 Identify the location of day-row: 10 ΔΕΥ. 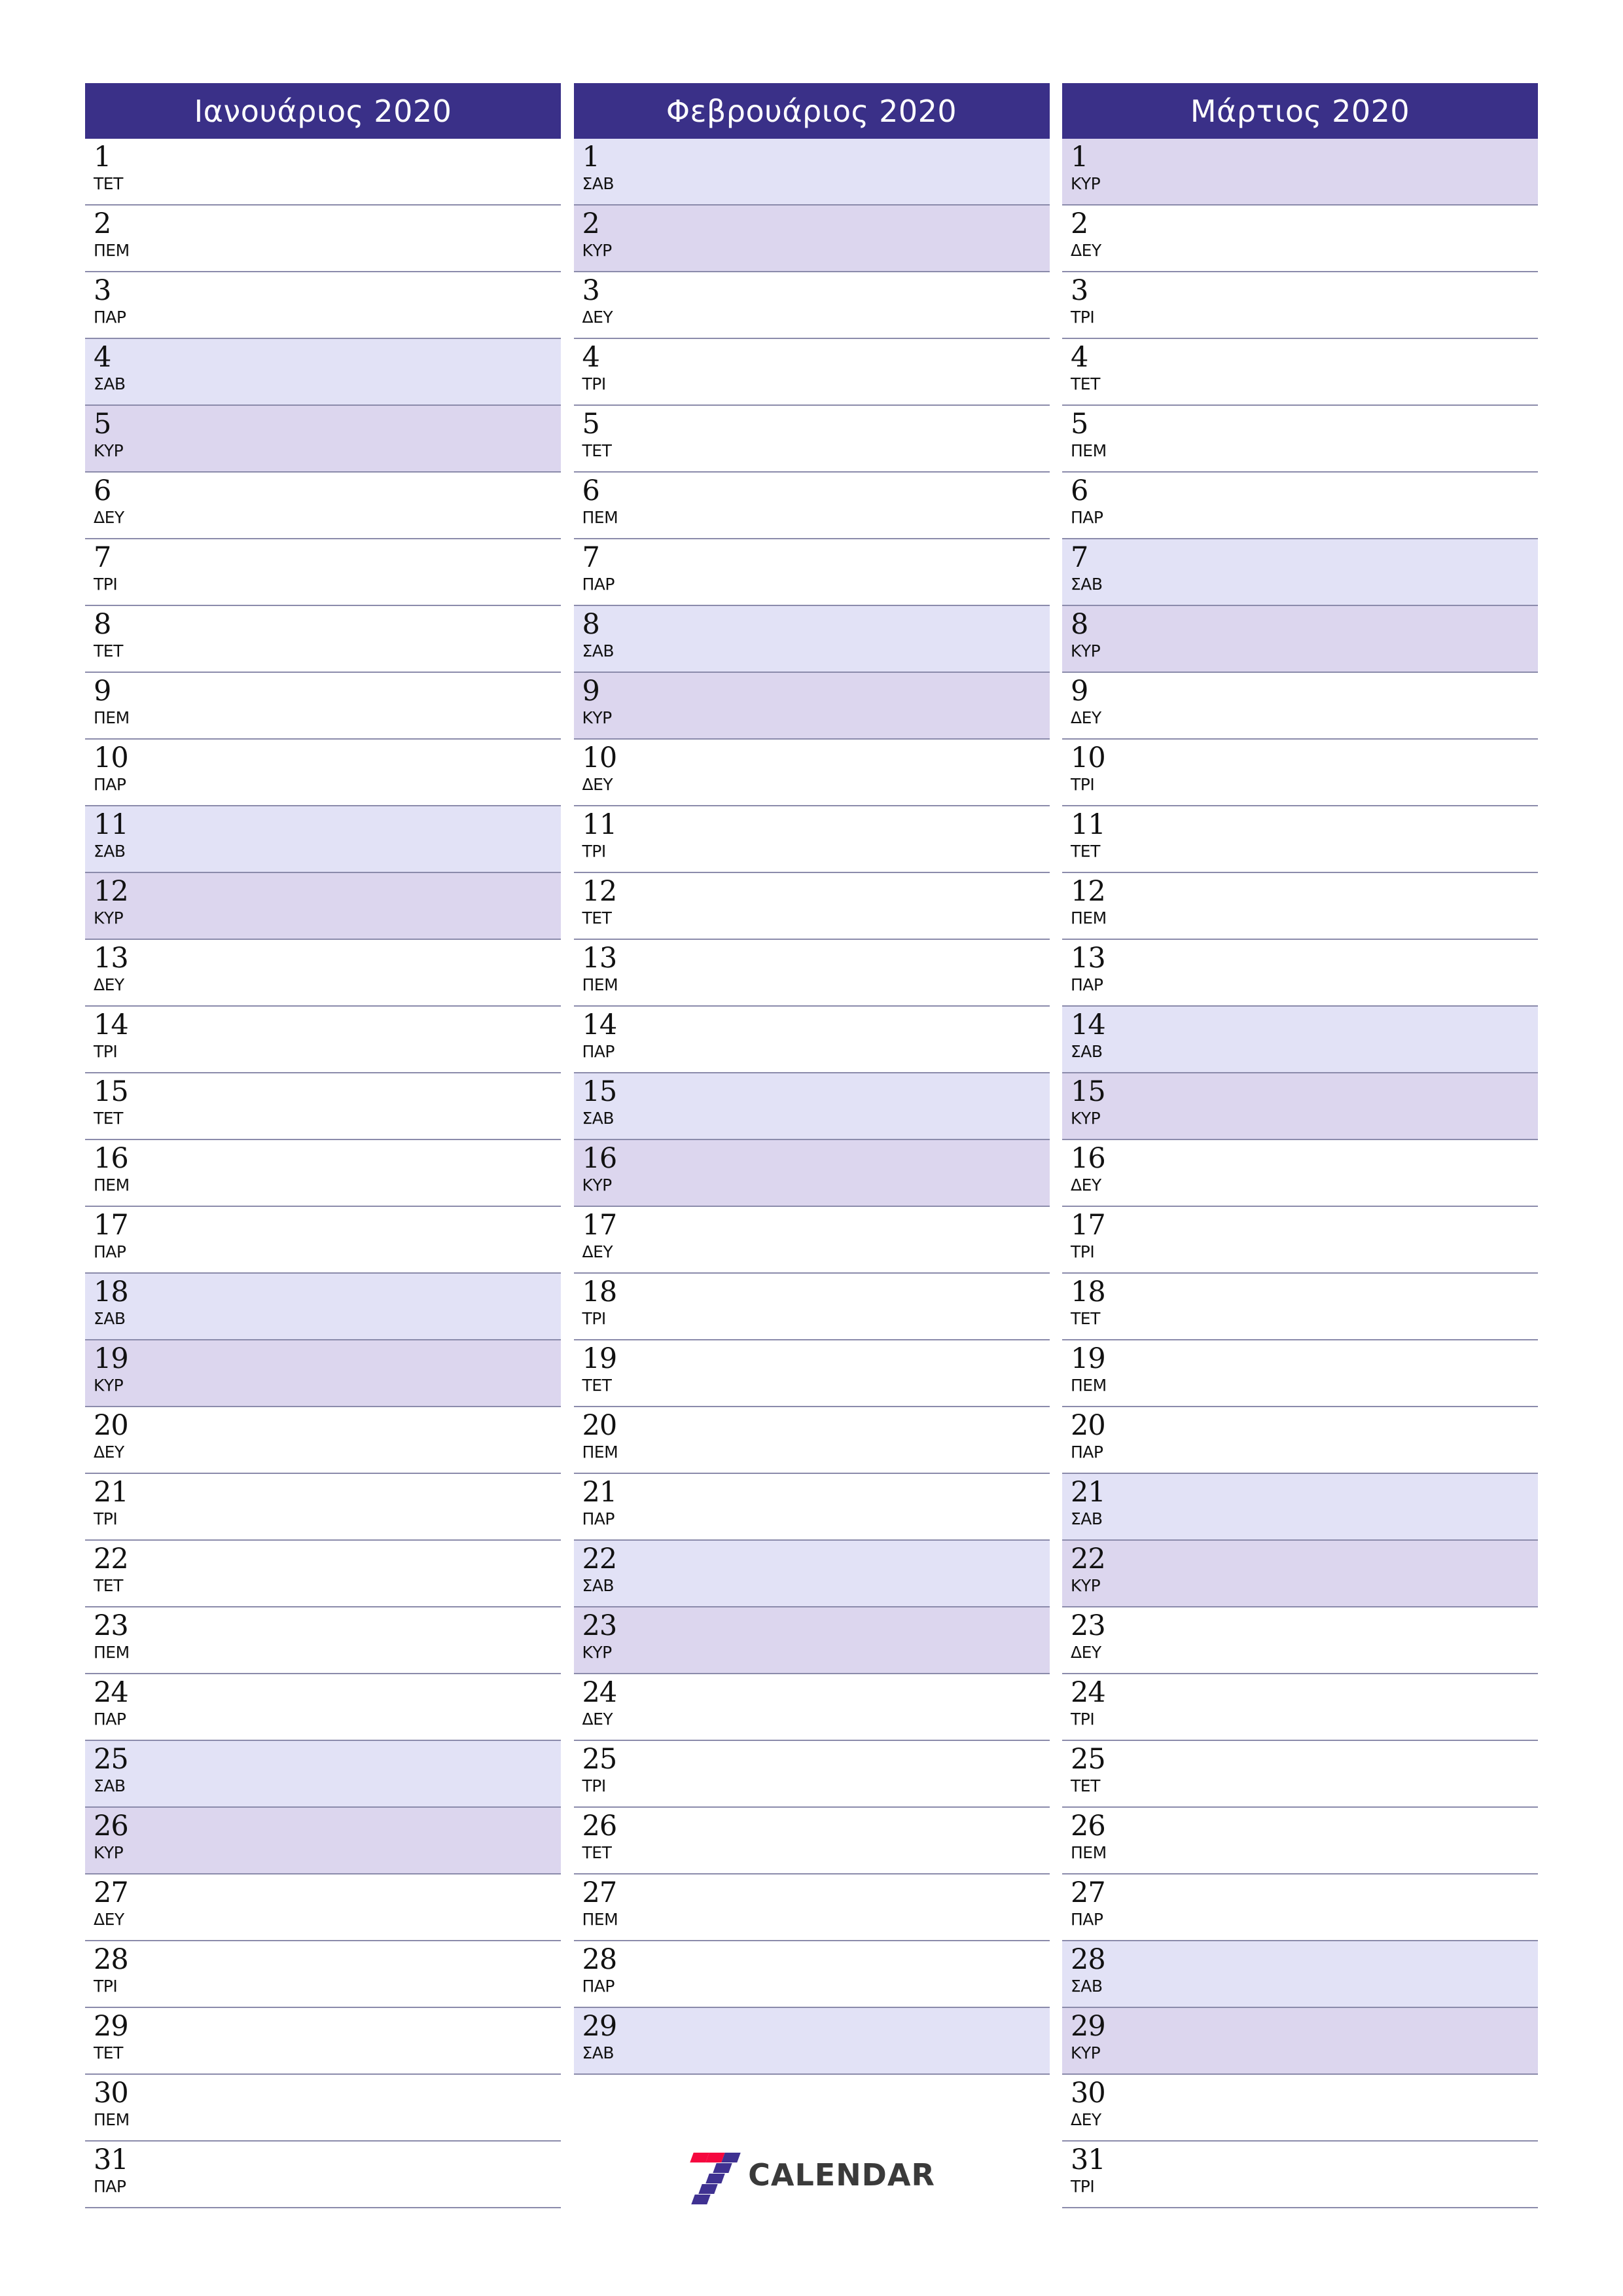
(811, 773).